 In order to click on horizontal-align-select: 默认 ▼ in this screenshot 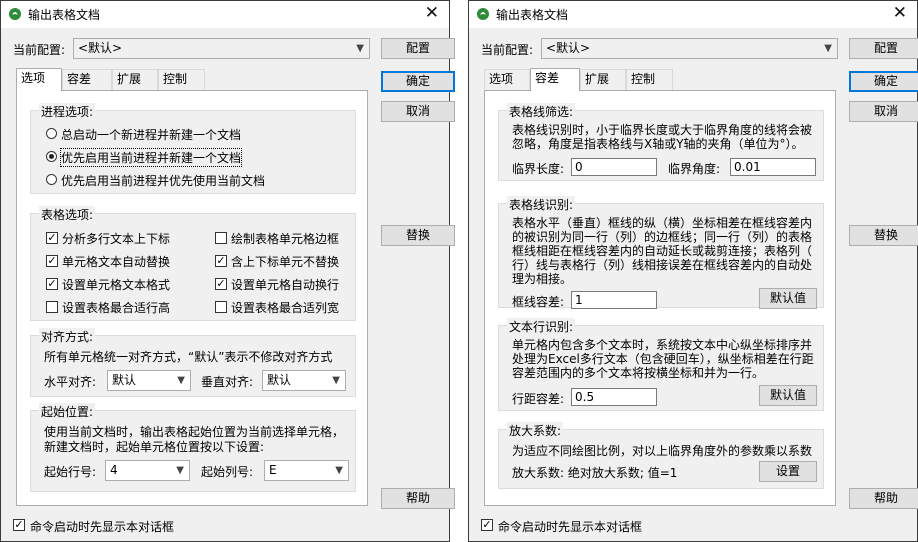, I will do `click(149, 380)`.